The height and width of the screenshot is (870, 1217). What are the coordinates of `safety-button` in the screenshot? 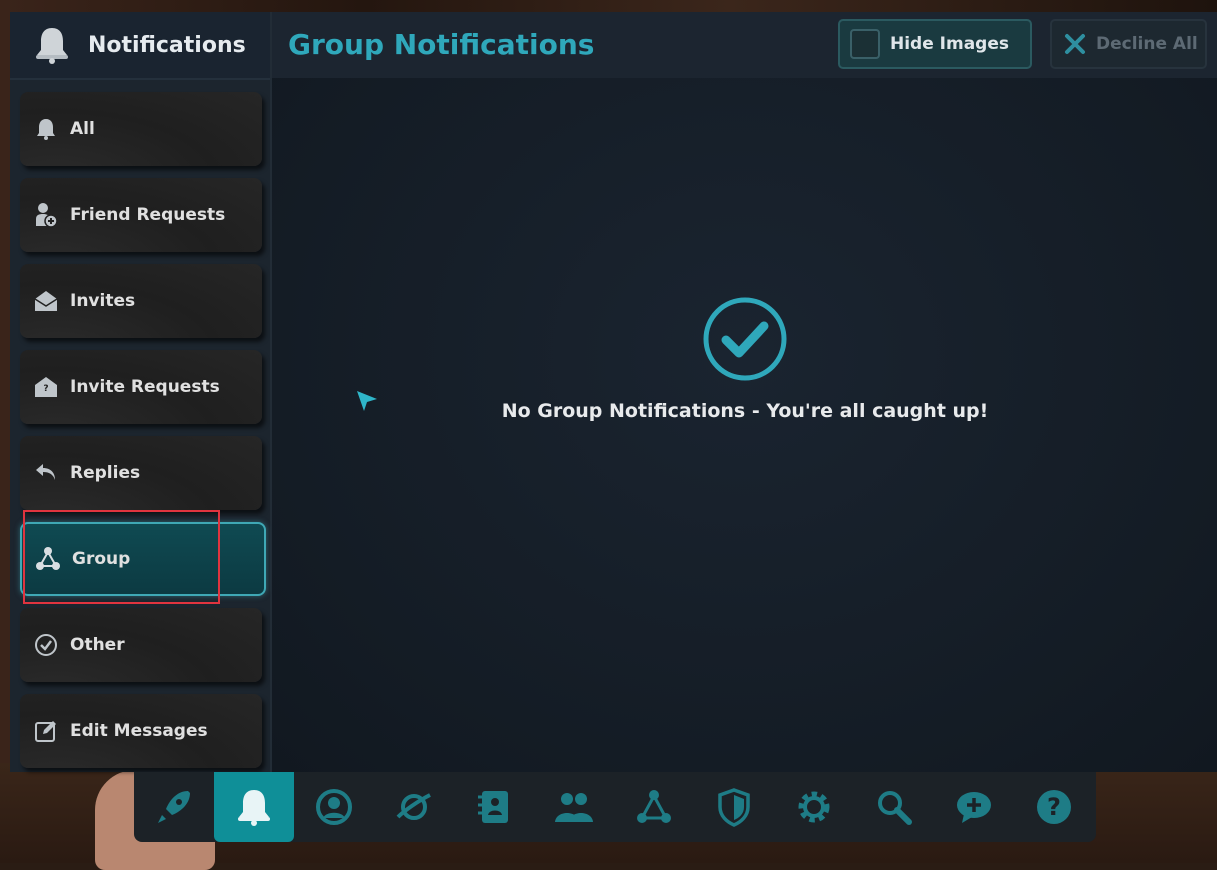 It's located at (734, 807).